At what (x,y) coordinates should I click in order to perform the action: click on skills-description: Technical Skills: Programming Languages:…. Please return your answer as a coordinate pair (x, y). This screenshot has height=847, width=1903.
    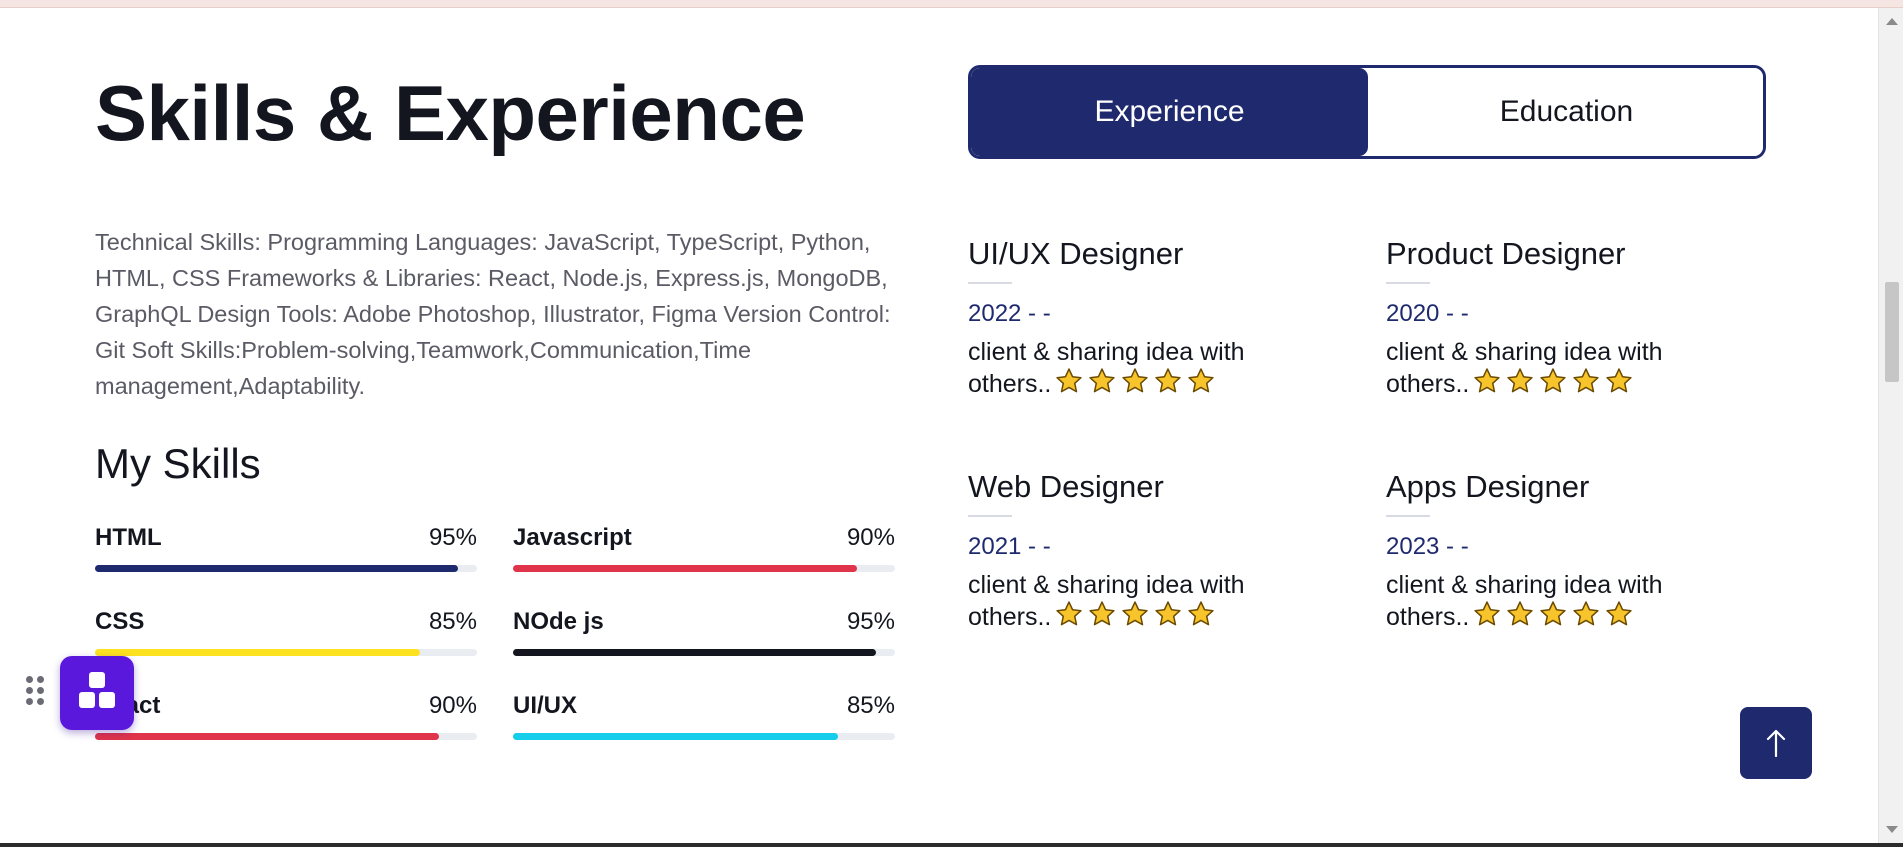
    Looking at the image, I should click on (493, 314).